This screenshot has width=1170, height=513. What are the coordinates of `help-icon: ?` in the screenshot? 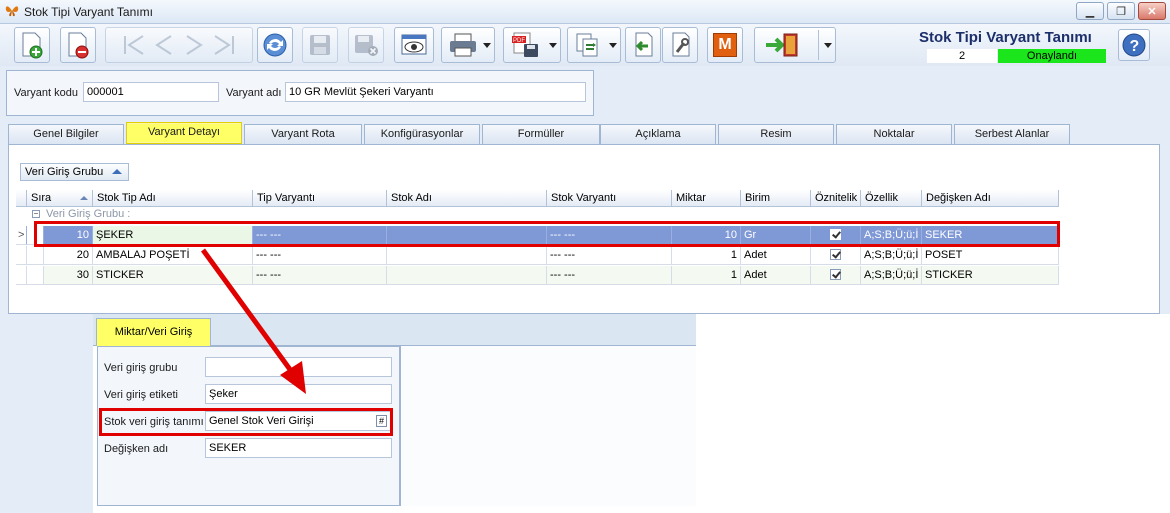 It's located at (1134, 45).